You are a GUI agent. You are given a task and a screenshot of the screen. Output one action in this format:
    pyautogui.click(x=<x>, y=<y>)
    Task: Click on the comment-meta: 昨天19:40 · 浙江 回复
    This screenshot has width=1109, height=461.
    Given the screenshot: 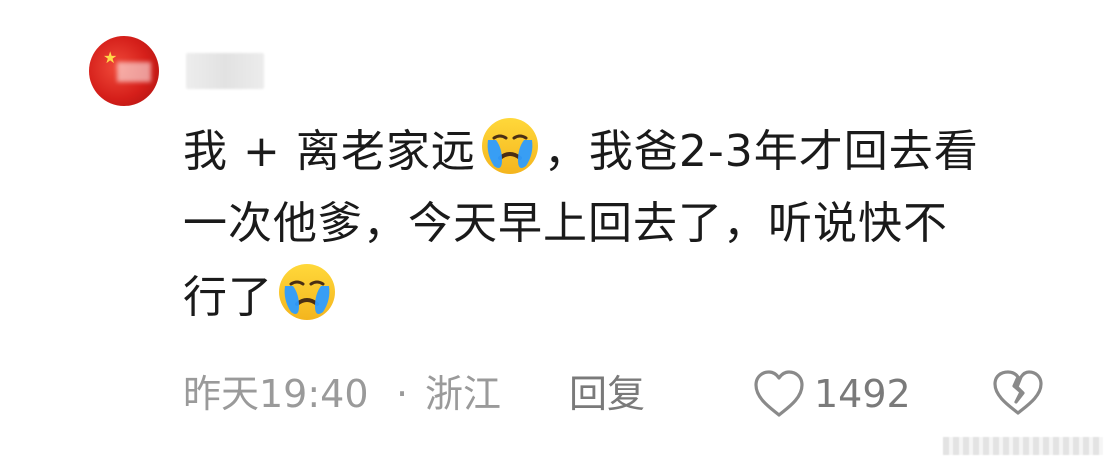 What is the action you would take?
    pyautogui.click(x=633, y=394)
    